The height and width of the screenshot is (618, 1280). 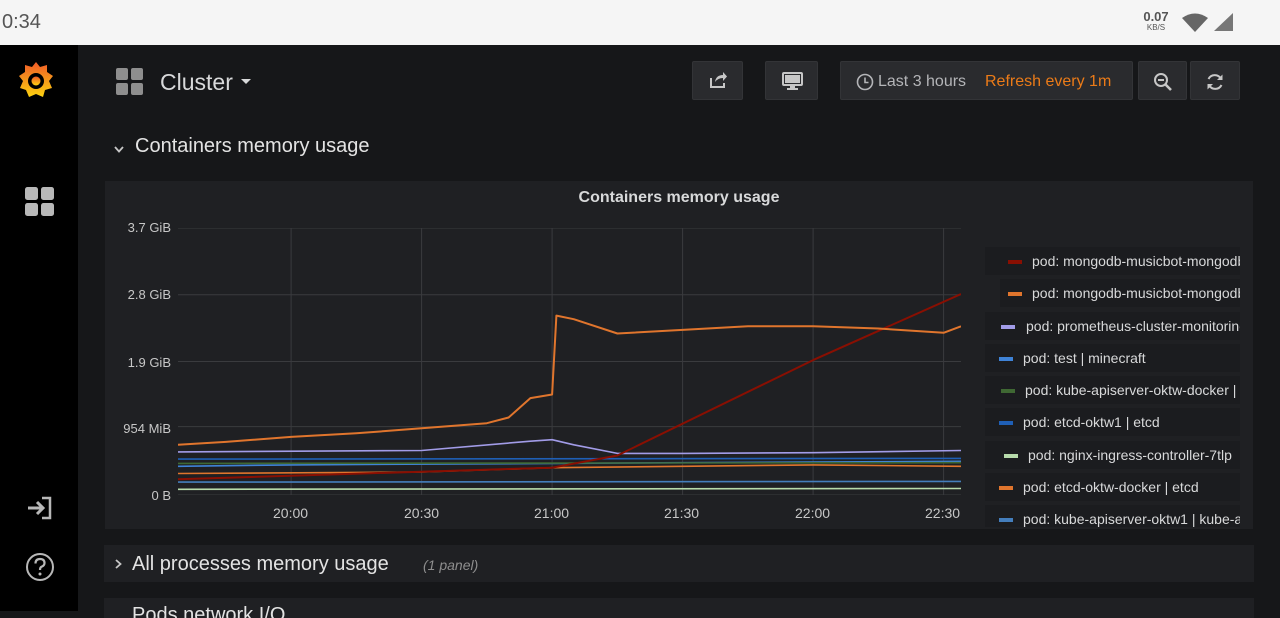 What do you see at coordinates (1195, 22) in the screenshot?
I see `wifi-icon` at bounding box center [1195, 22].